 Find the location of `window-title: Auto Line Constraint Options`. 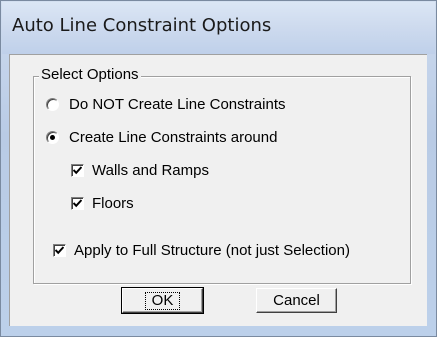

window-title: Auto Line Constraint Options is located at coordinates (142, 25).